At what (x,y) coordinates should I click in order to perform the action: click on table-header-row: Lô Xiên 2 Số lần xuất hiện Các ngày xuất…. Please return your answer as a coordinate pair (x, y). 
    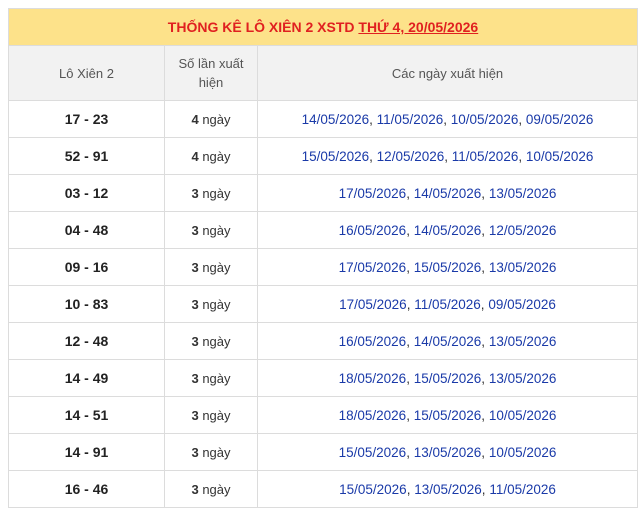
    Looking at the image, I should click on (323, 73).